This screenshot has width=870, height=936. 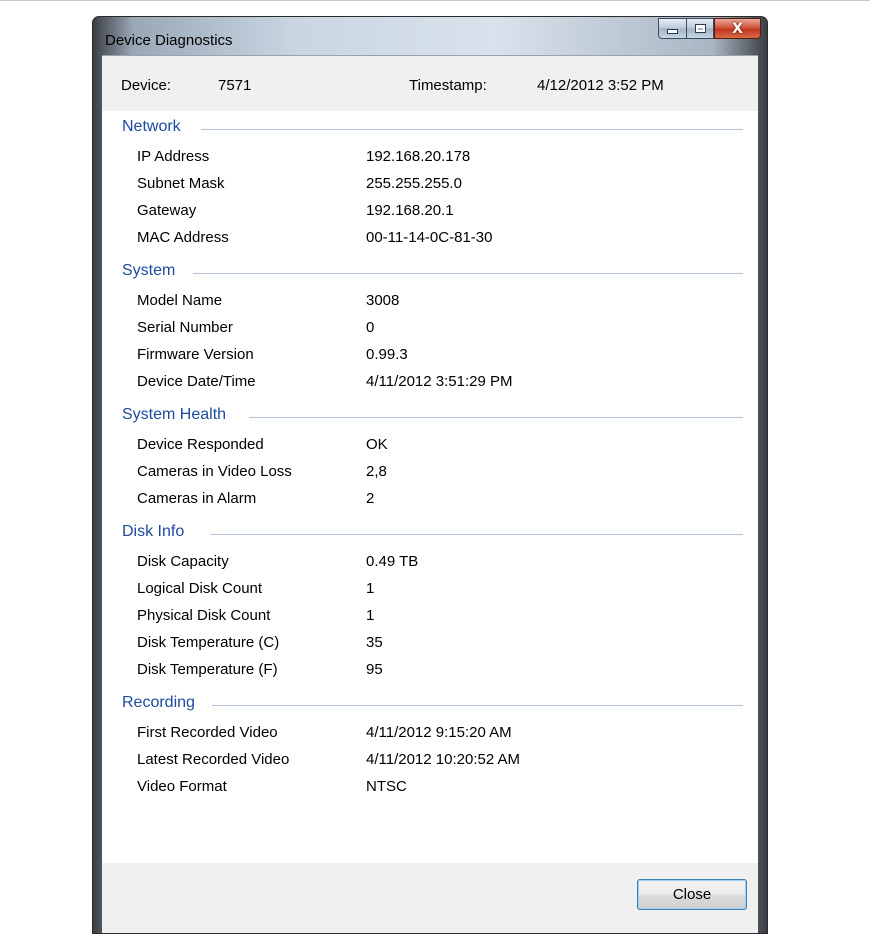 What do you see at coordinates (370, 498) in the screenshot?
I see `row-value-cameras-in-alarm: 2` at bounding box center [370, 498].